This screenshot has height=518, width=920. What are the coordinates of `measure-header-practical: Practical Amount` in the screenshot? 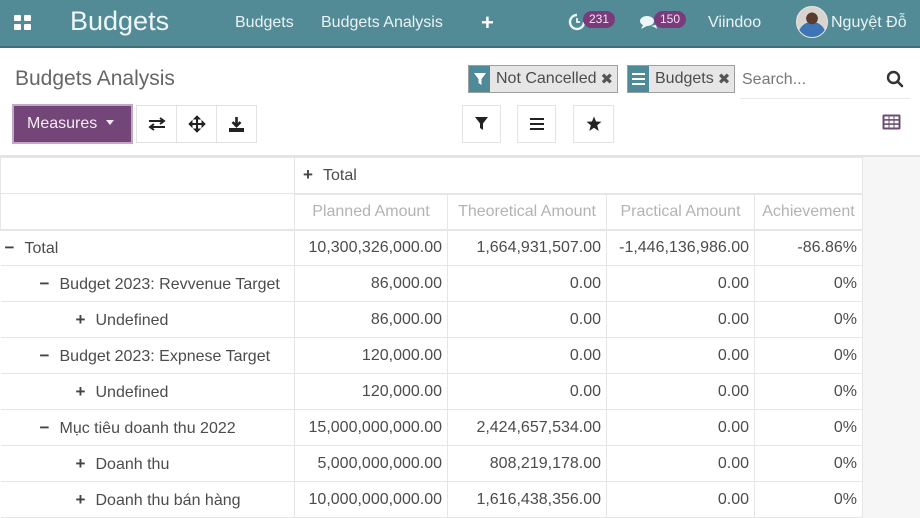 It's located at (680, 212).